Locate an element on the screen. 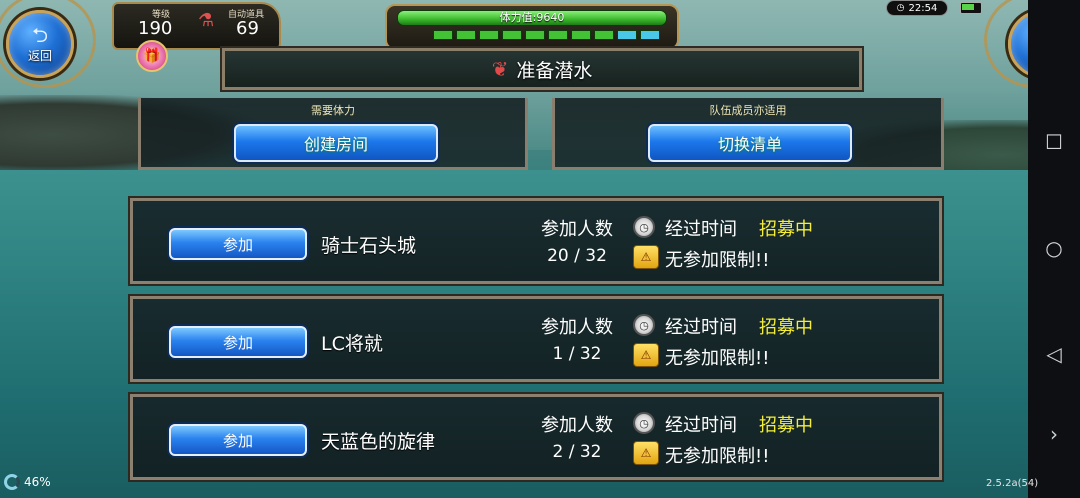 This screenshot has width=1080, height=498. room-name: 骑士石头城 is located at coordinates (369, 246).